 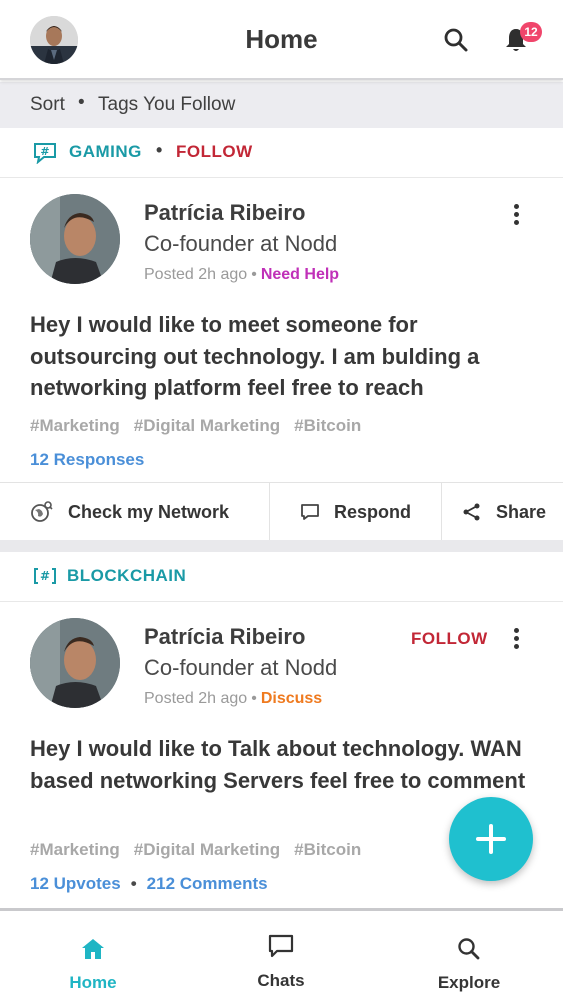 I want to click on plus-icon, so click(x=491, y=839).